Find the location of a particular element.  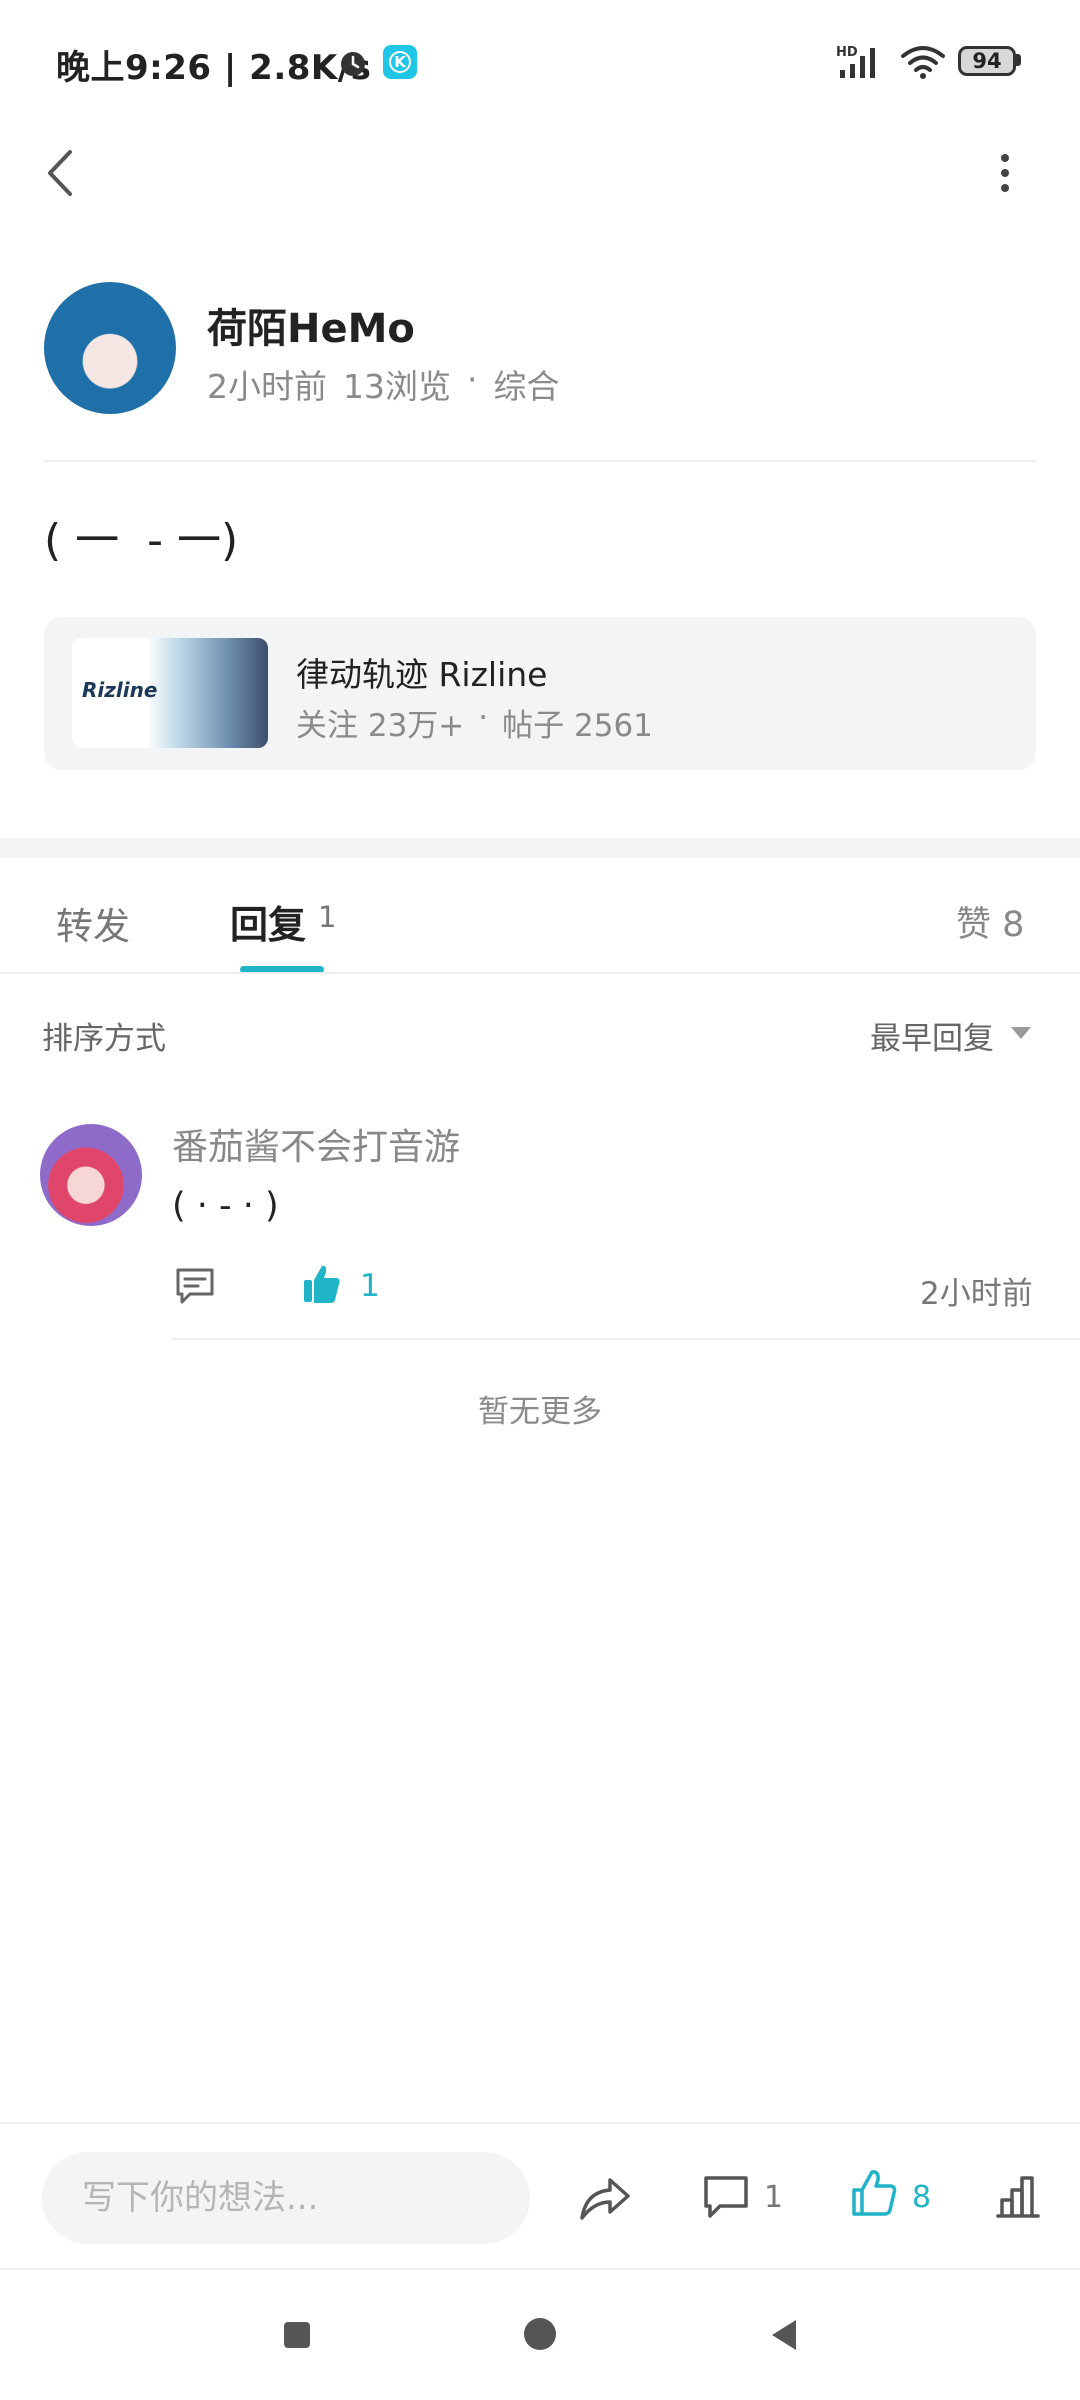

comment-divider is located at coordinates (626, 1339).